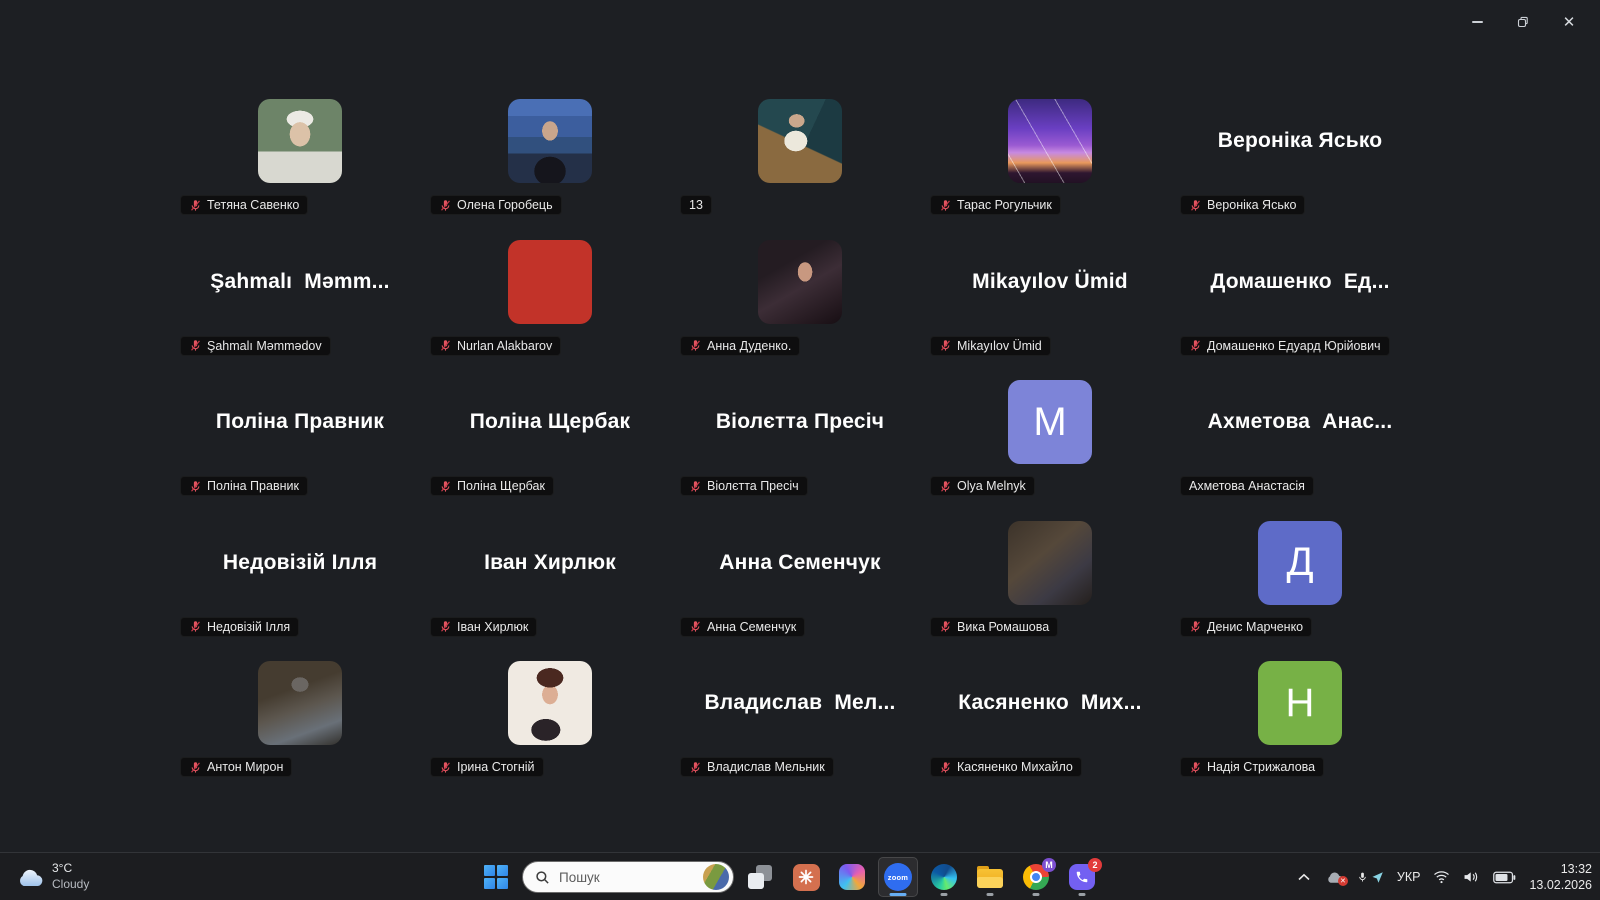  I want to click on participant-name-tag: Владислав Мельник, so click(757, 767).